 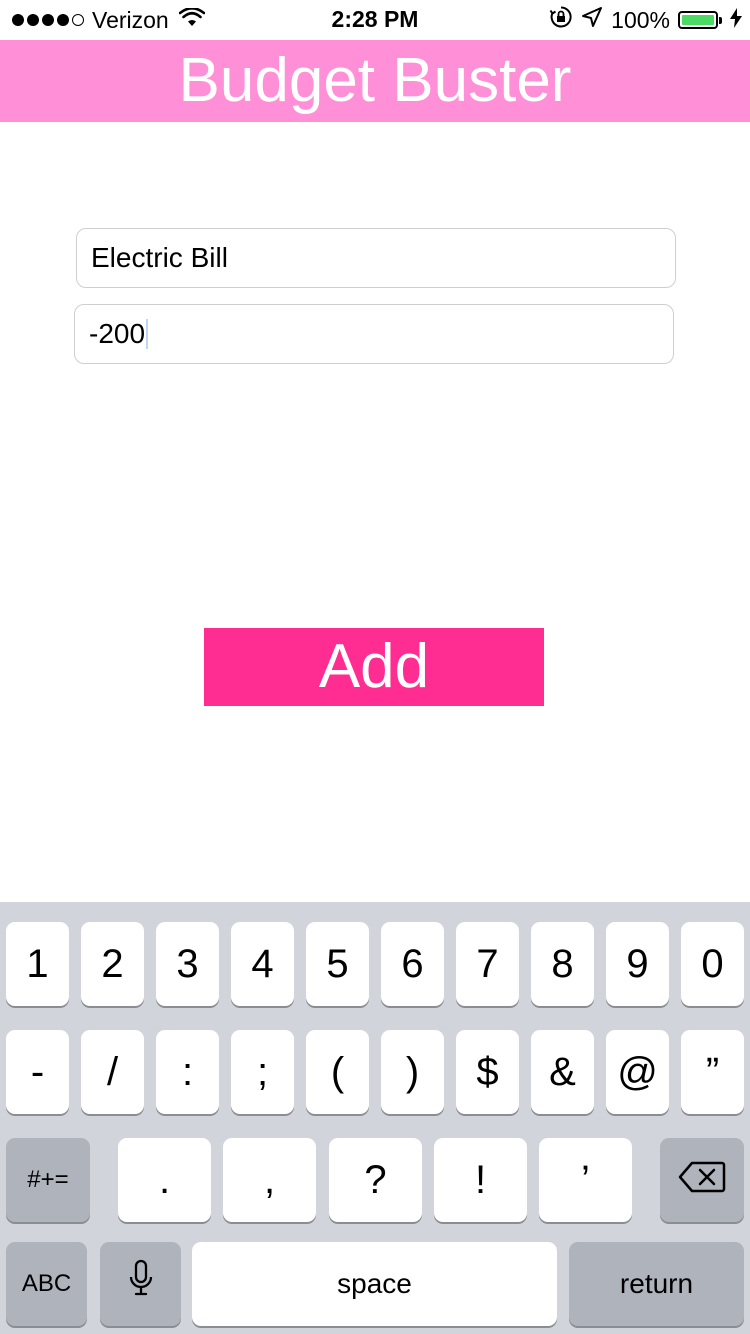 What do you see at coordinates (187, 1072) in the screenshot?
I see `key-colon: :` at bounding box center [187, 1072].